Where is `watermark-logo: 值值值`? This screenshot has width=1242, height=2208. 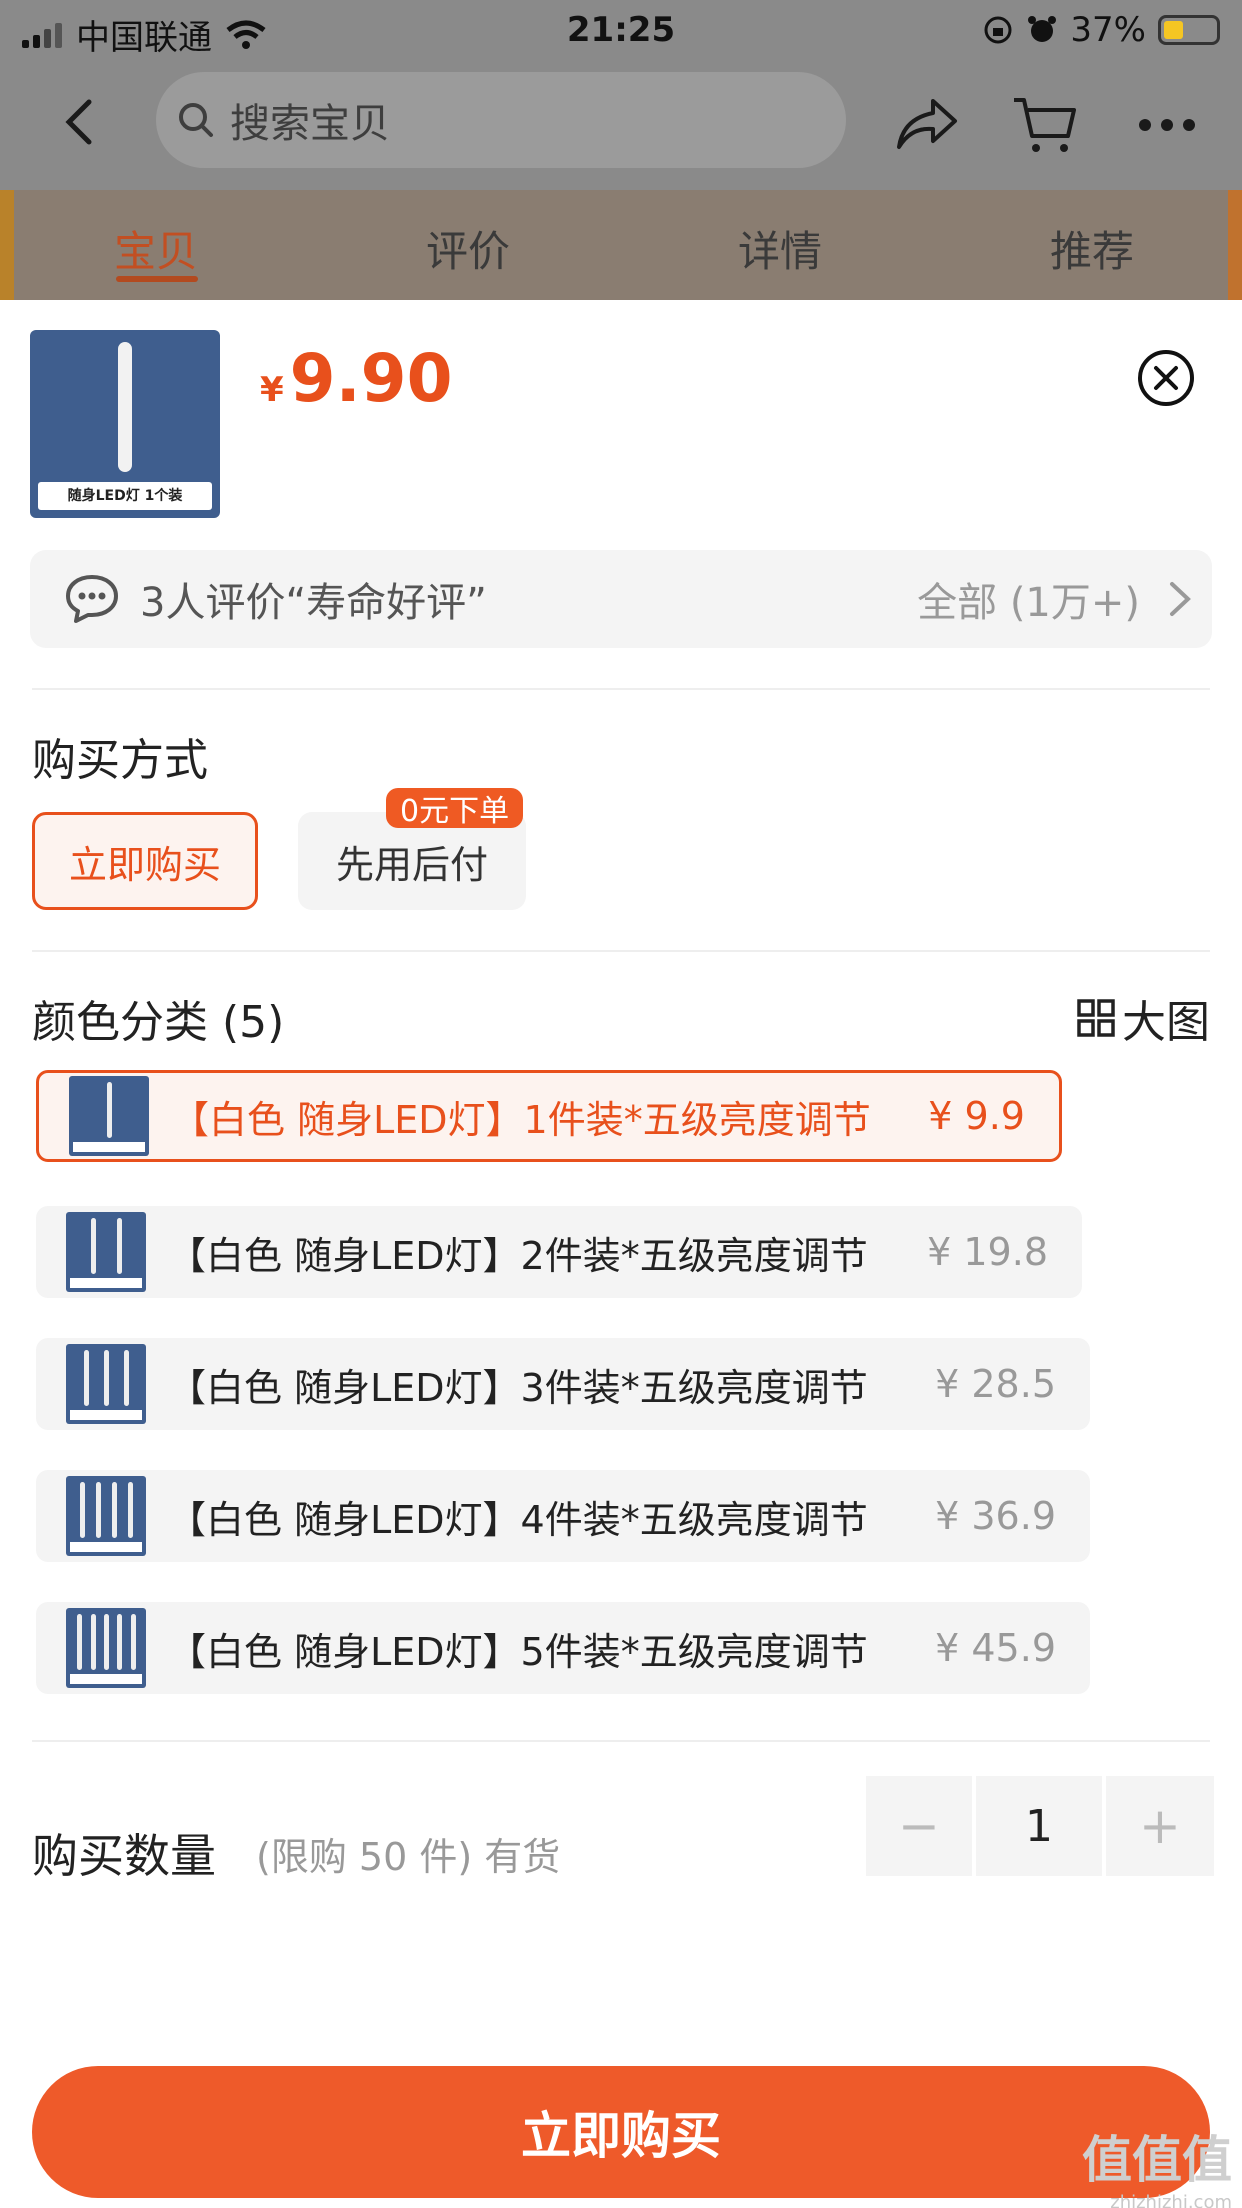 watermark-logo: 值值值 is located at coordinates (1157, 2160).